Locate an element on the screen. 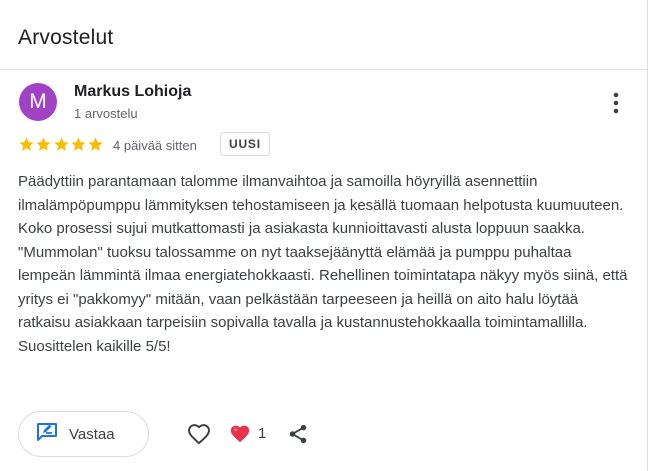  heart-emoji-icon is located at coordinates (240, 434).